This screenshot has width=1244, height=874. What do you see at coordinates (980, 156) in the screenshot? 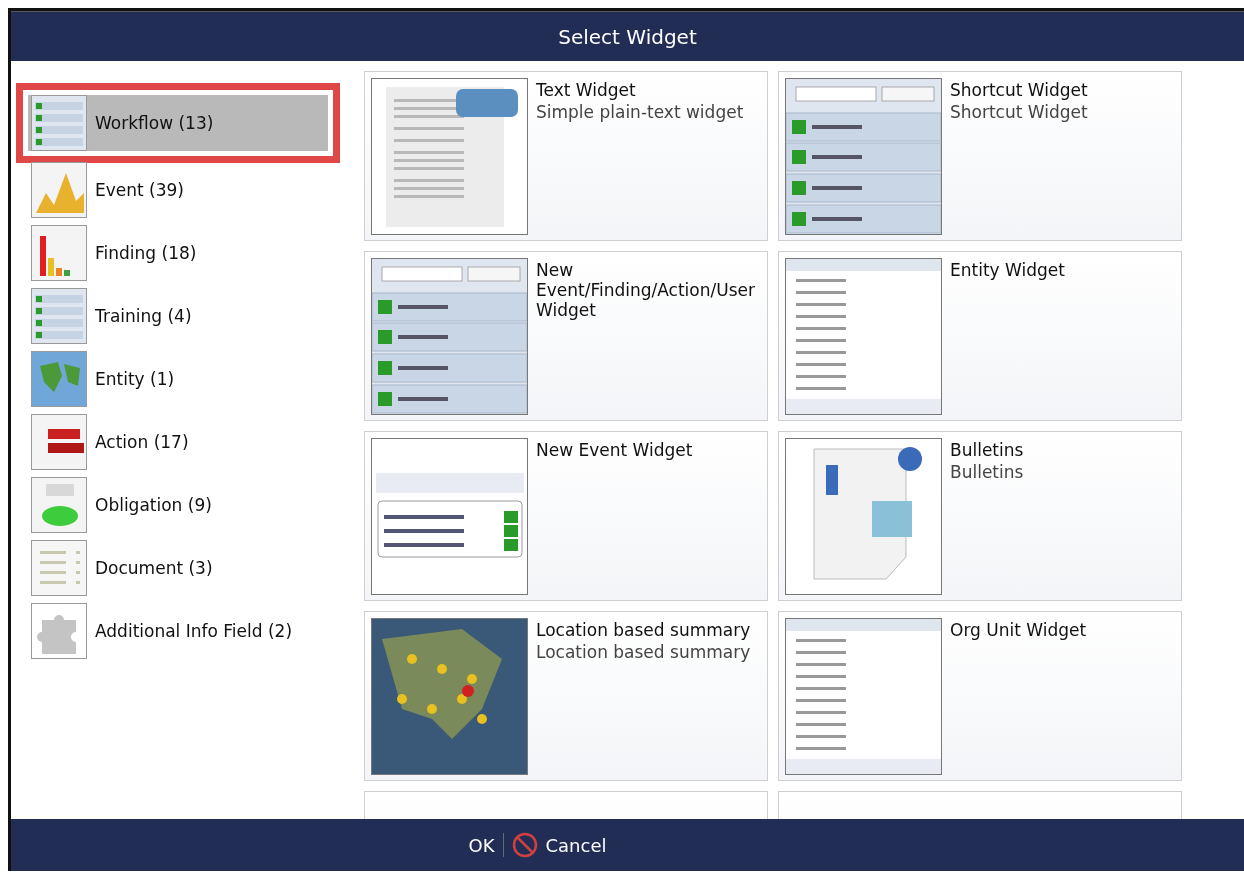
I see `widget-card: Shortcut Widget Shortcut Widget` at bounding box center [980, 156].